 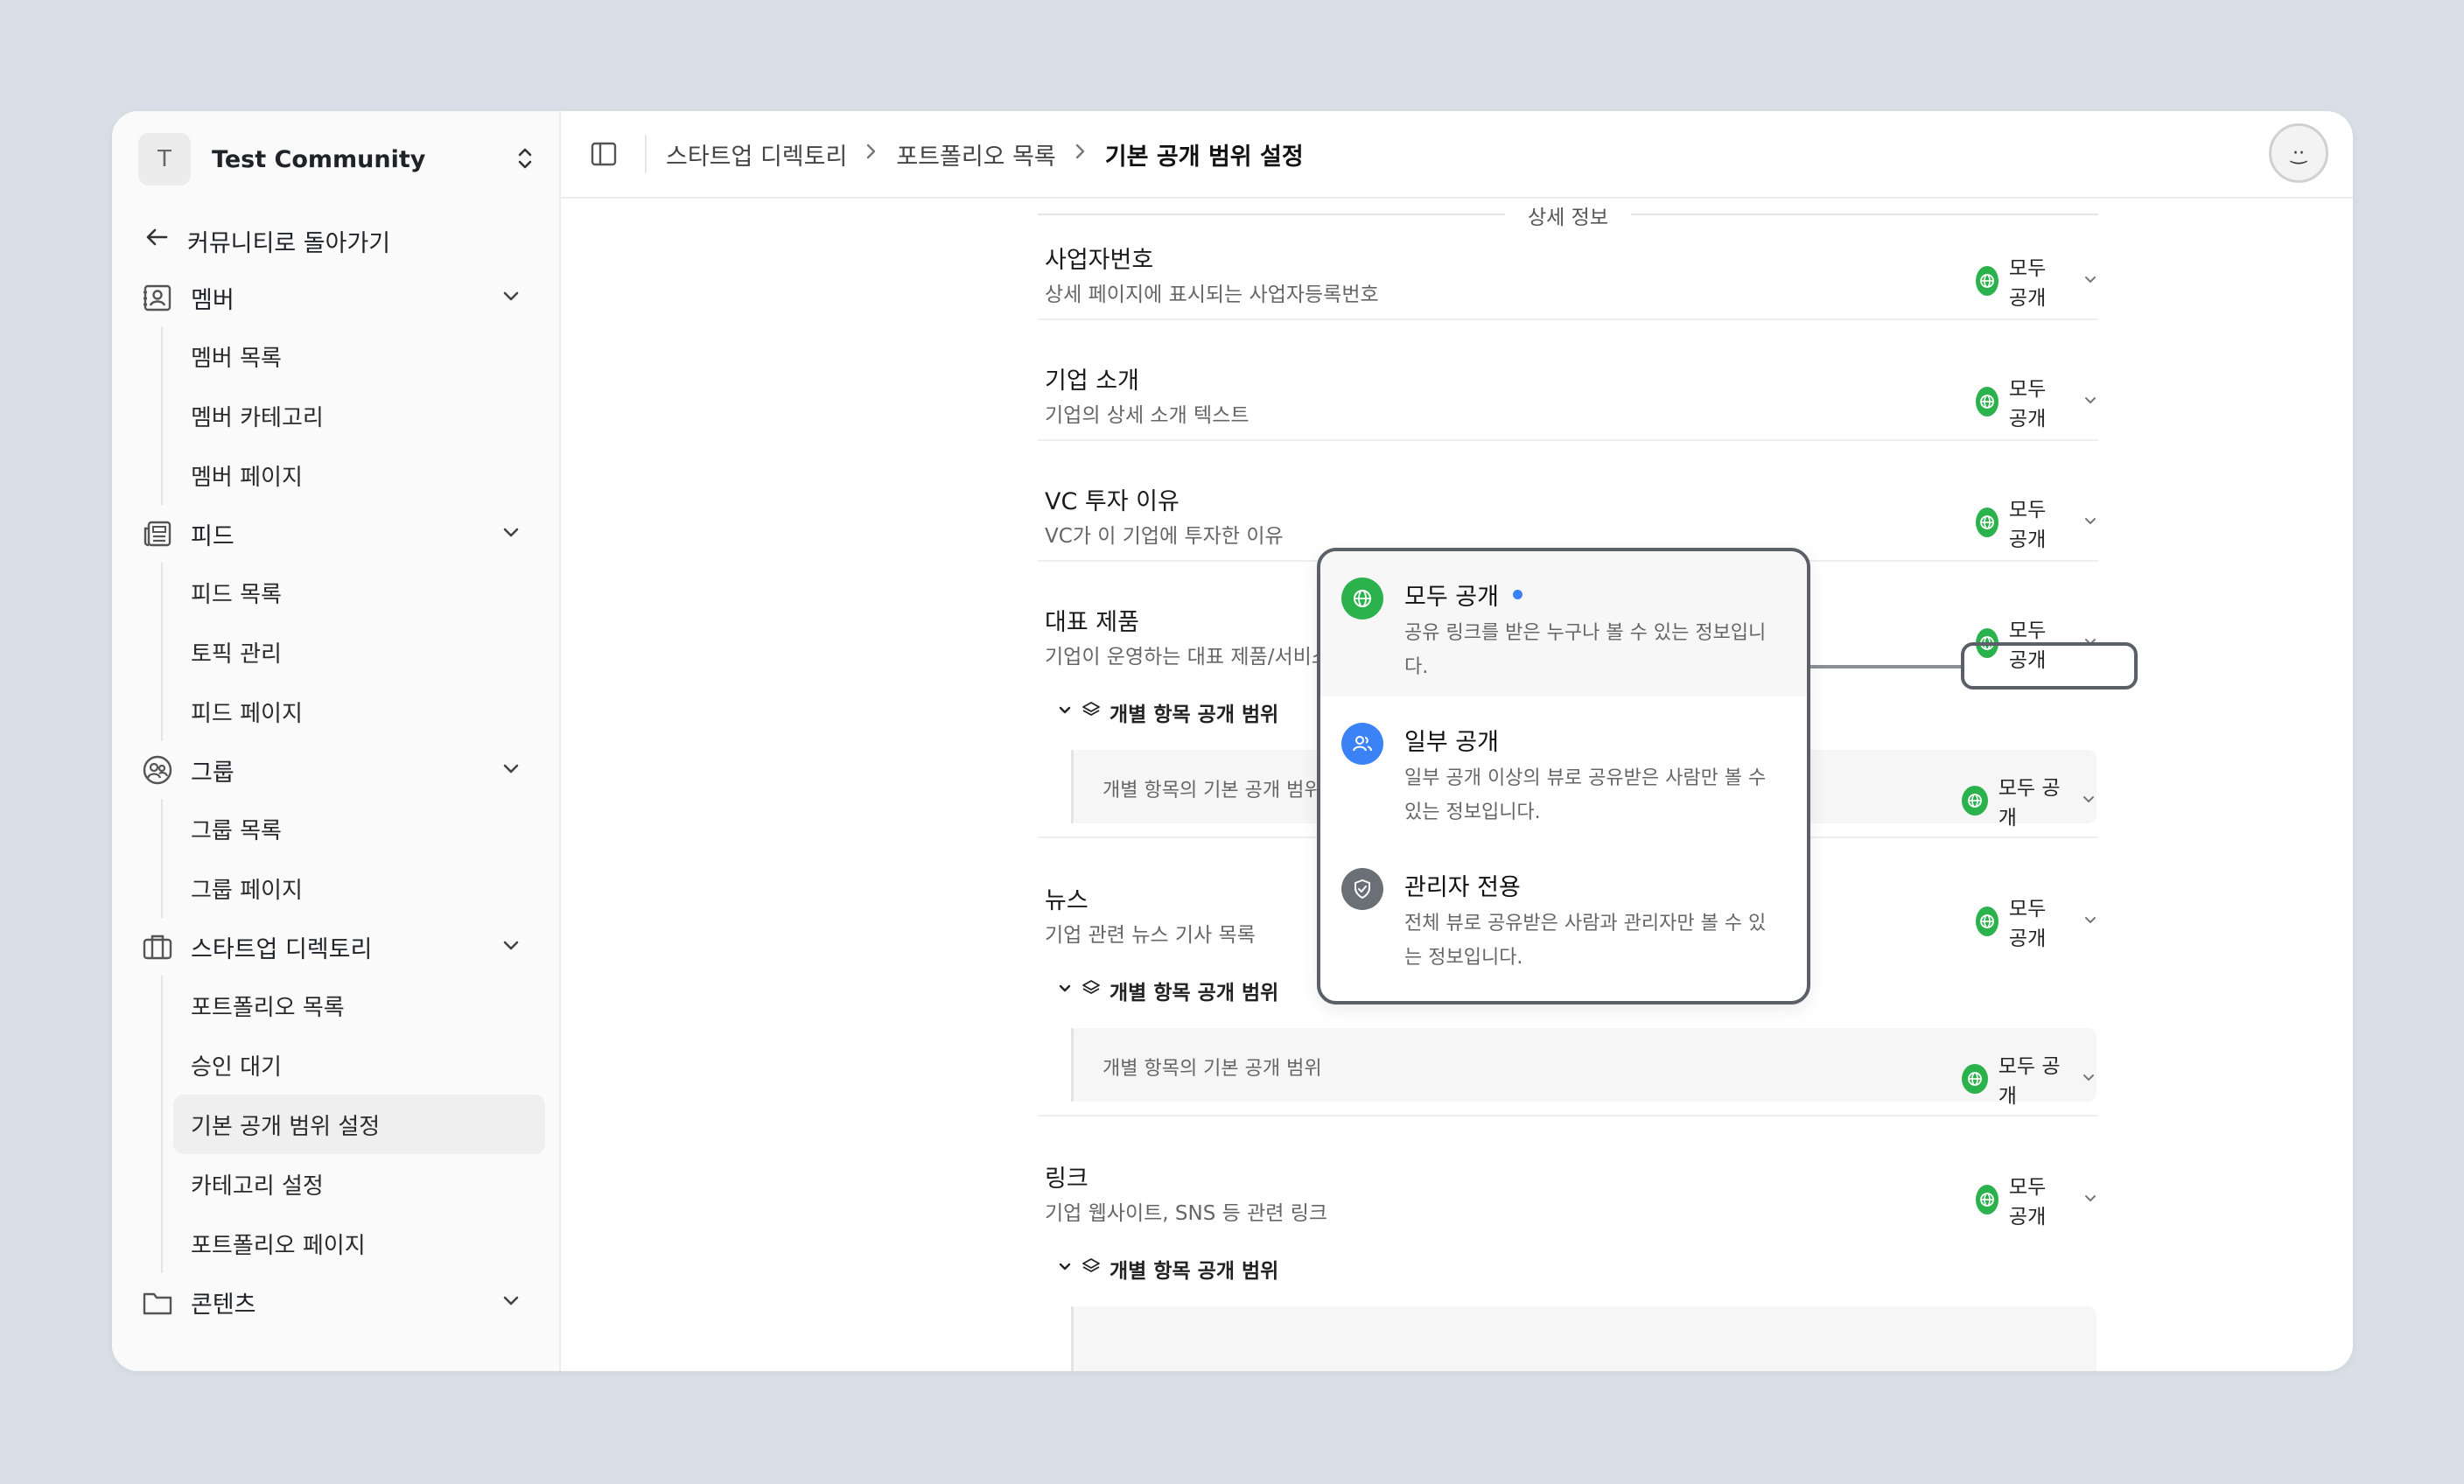 I want to click on sidebar-group-startup-directory: 스타트업 디렉토리, so click(x=335, y=947).